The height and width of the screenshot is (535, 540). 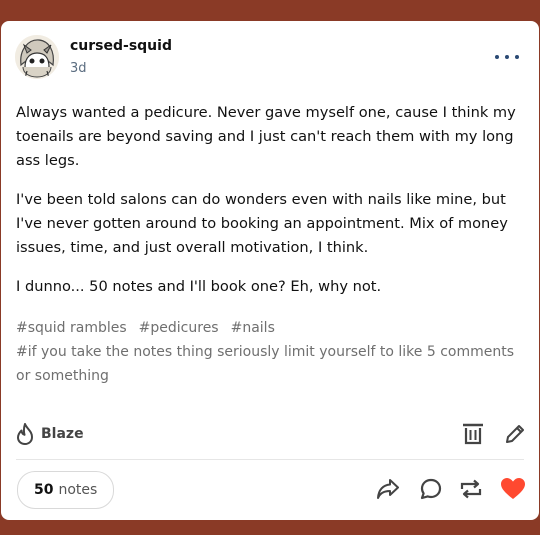 I want to click on heart-icon, so click(x=513, y=488).